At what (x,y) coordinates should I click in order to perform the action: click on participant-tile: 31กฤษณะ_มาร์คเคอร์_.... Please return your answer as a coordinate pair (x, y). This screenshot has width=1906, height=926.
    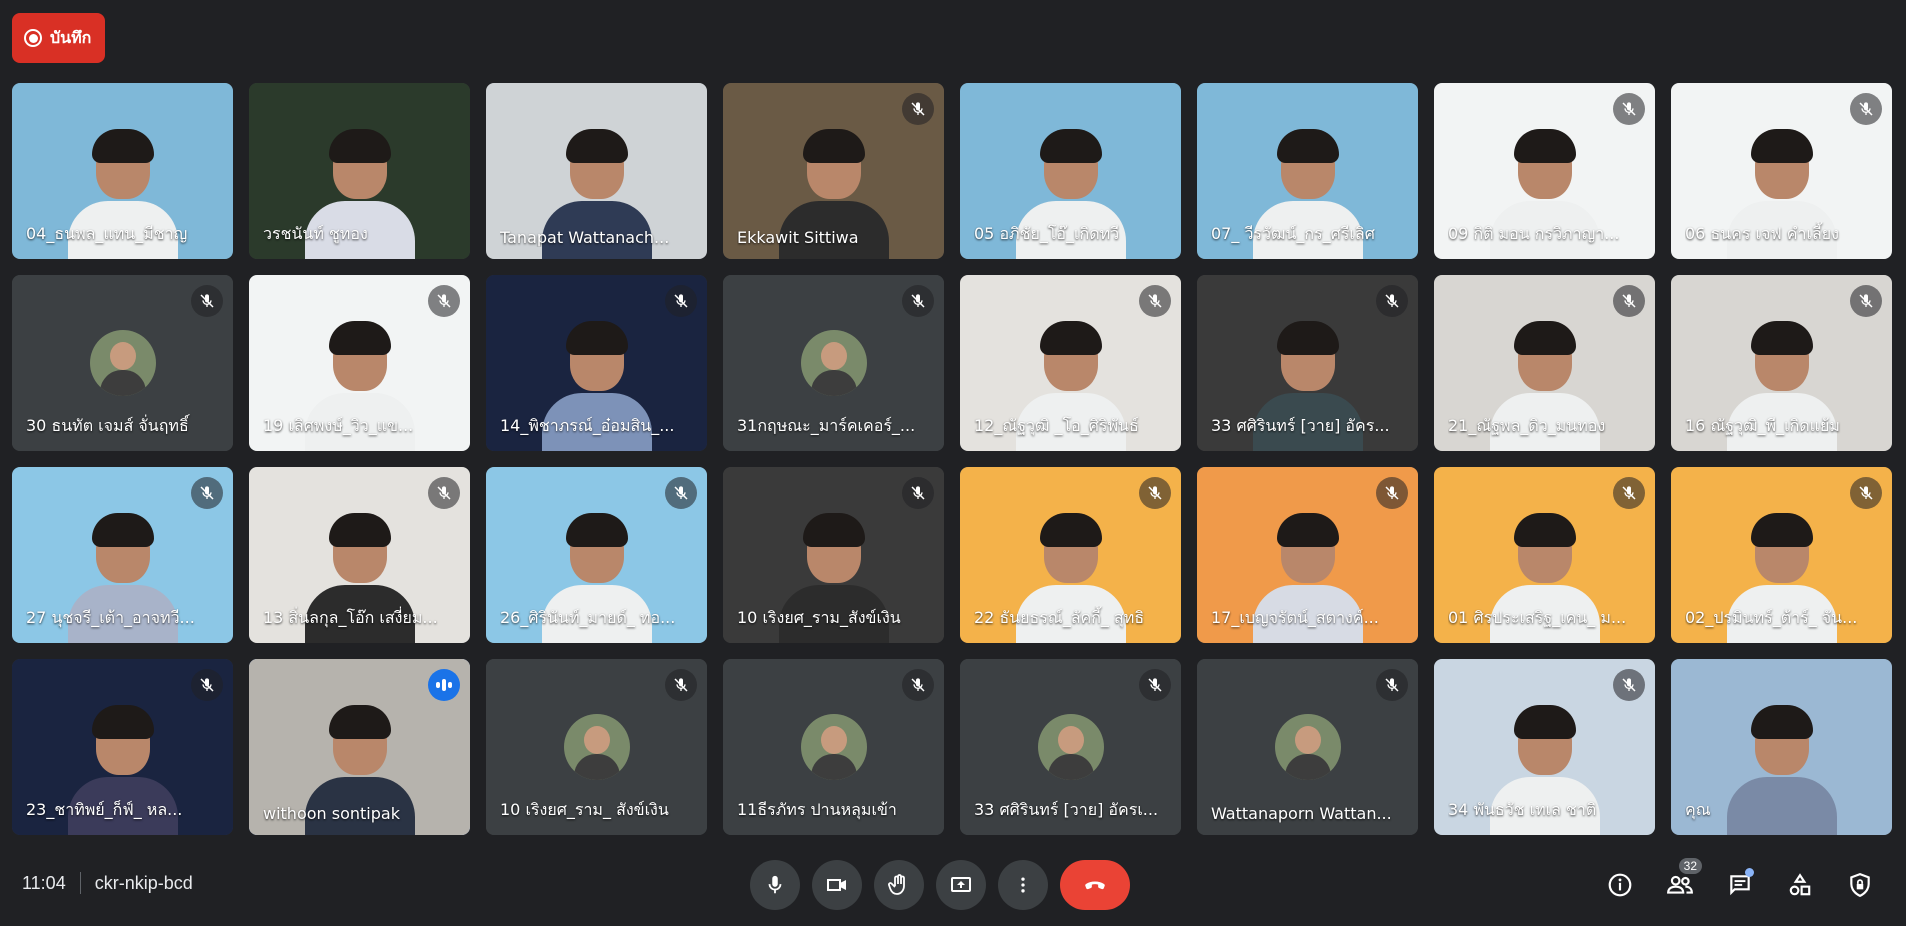
    Looking at the image, I should click on (833, 363).